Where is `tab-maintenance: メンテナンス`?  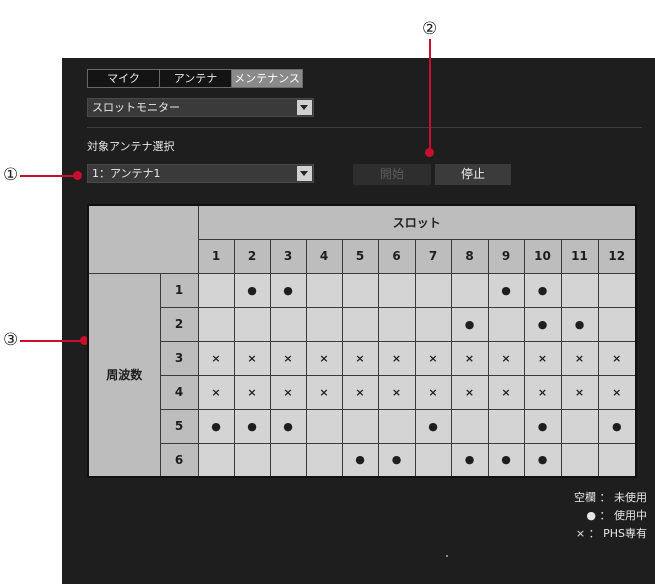 tab-maintenance: メンテナンス is located at coordinates (267, 78).